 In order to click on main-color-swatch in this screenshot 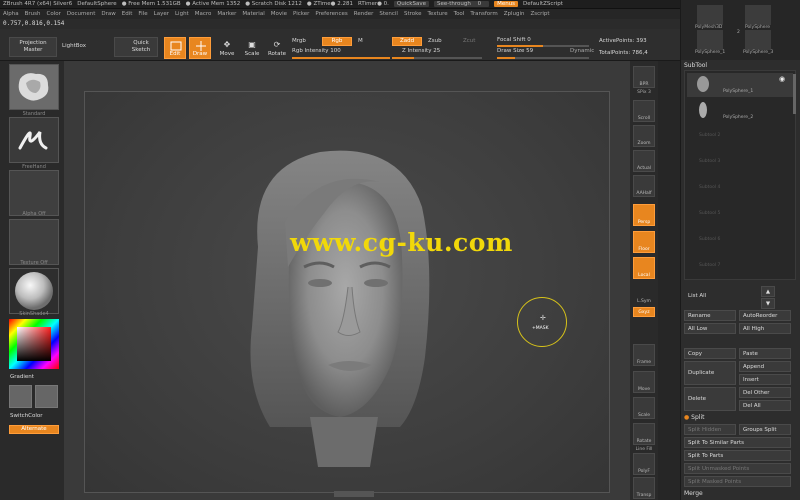, I will do `click(20, 396)`.